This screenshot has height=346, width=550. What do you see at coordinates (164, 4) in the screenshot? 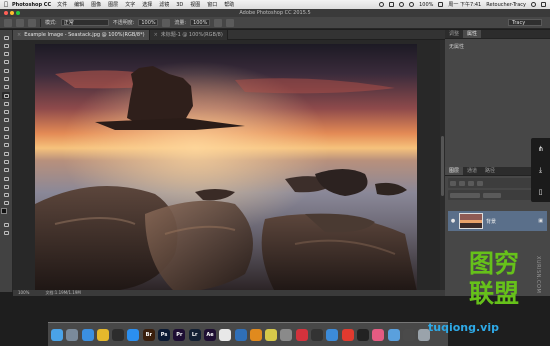
I see `menu-filter: 滤镜` at bounding box center [164, 4].